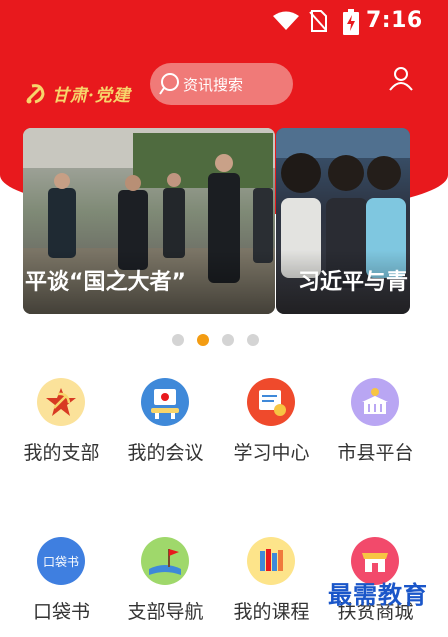  I want to click on grid-item-city-platform: 市县平台, so click(375, 428).